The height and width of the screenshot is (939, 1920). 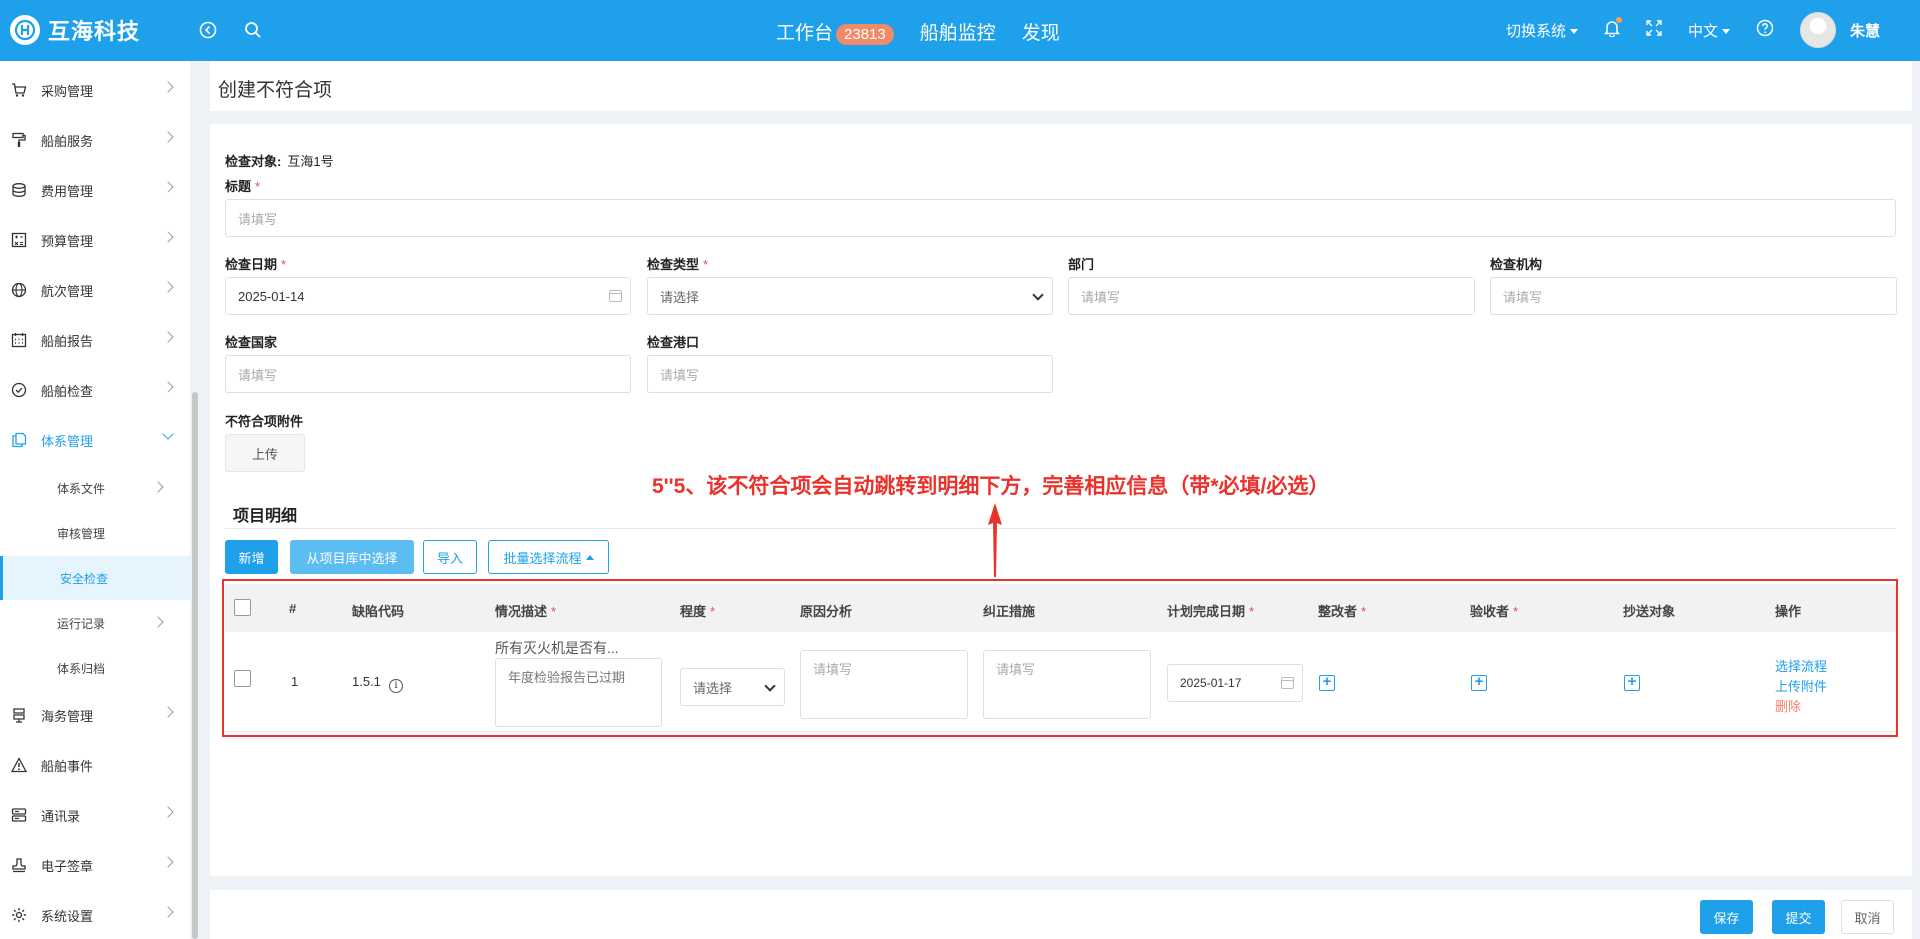 What do you see at coordinates (295, 681) in the screenshot?
I see `row-index: 1` at bounding box center [295, 681].